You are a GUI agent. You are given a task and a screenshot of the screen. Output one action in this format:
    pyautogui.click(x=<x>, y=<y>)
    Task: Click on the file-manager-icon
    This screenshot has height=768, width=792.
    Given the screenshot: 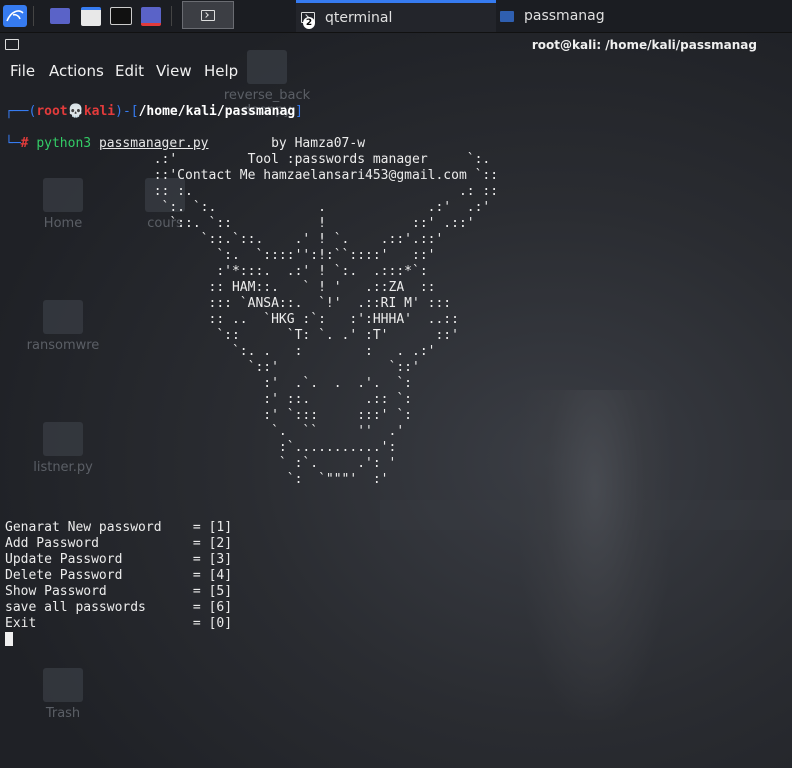 What is the action you would take?
    pyautogui.click(x=91, y=16)
    